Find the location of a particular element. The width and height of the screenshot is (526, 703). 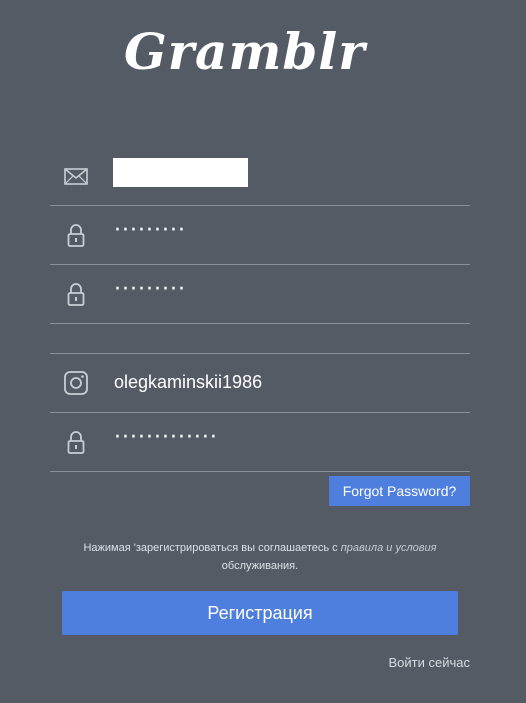

instagram-password-row: ············· is located at coordinates (260, 442).